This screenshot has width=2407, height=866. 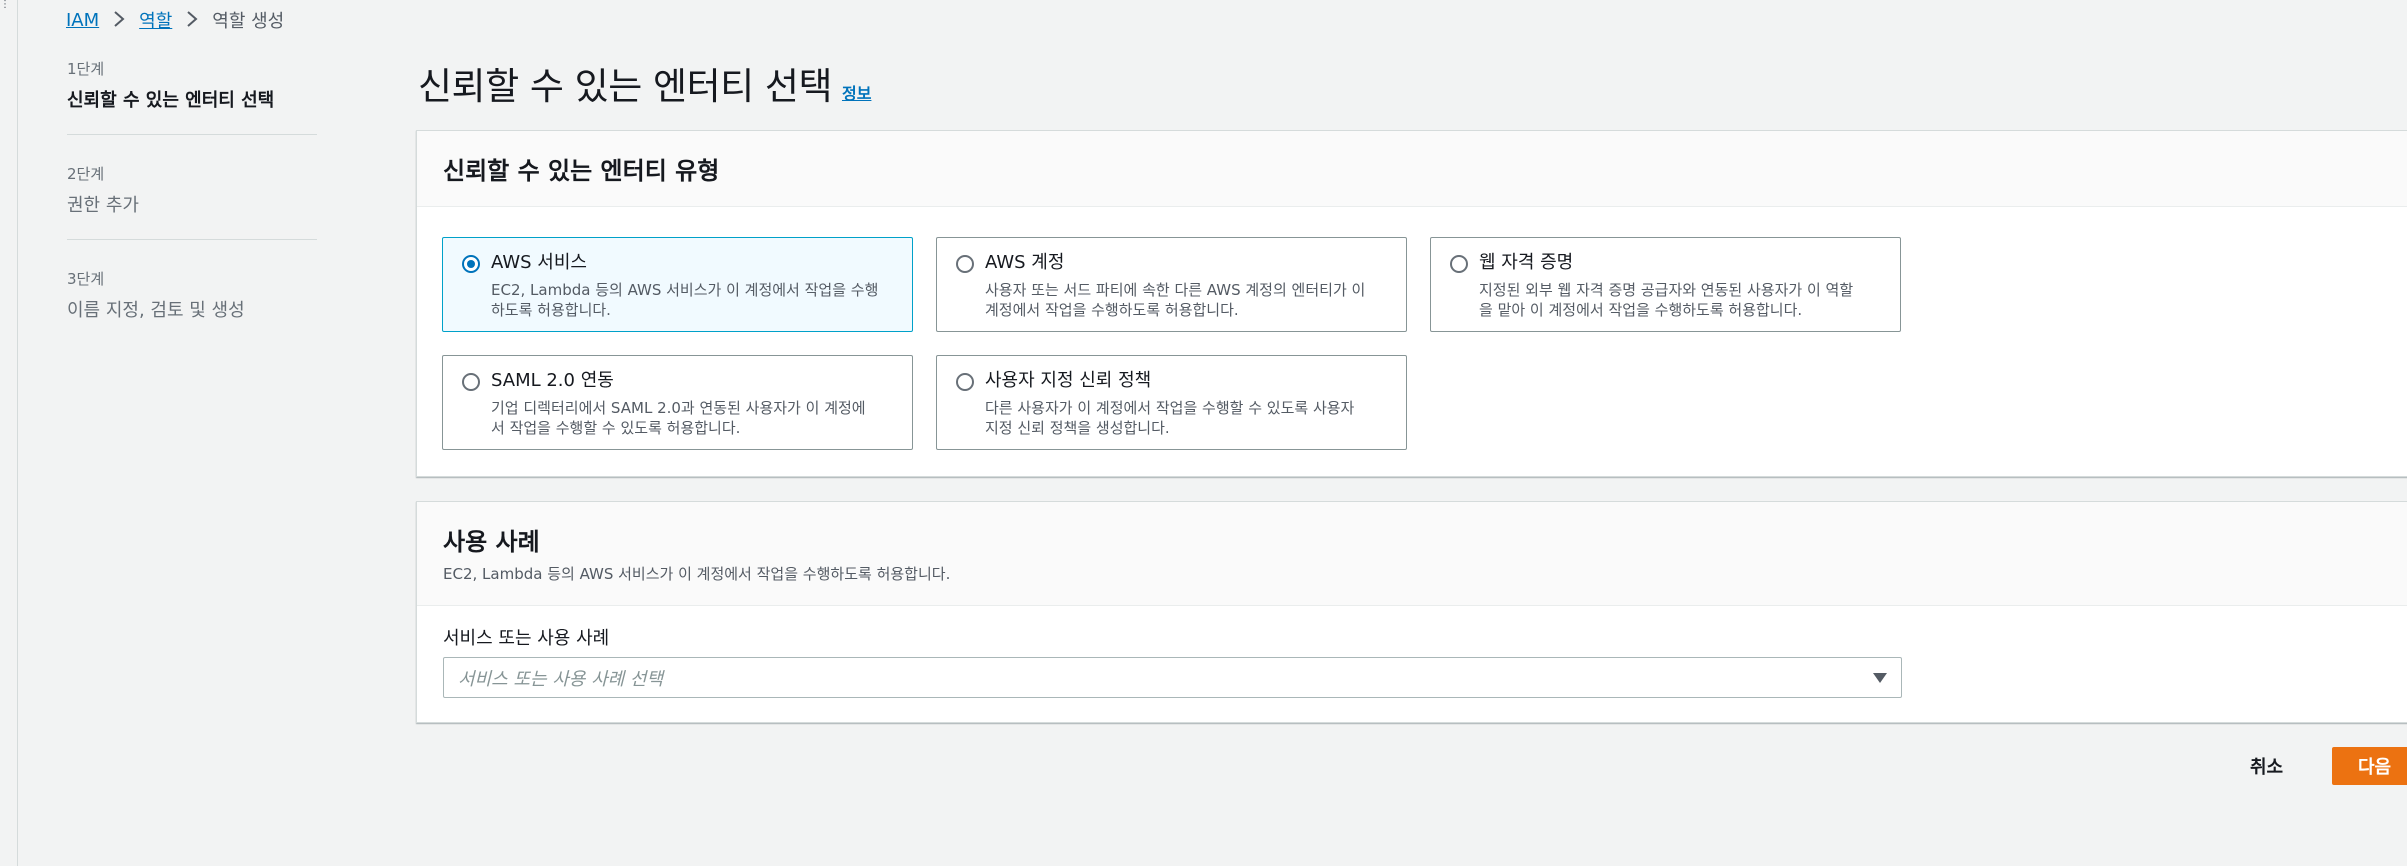 What do you see at coordinates (551, 310) in the screenshot?
I see `option-description-line-2: 하도록 허용합니다.` at bounding box center [551, 310].